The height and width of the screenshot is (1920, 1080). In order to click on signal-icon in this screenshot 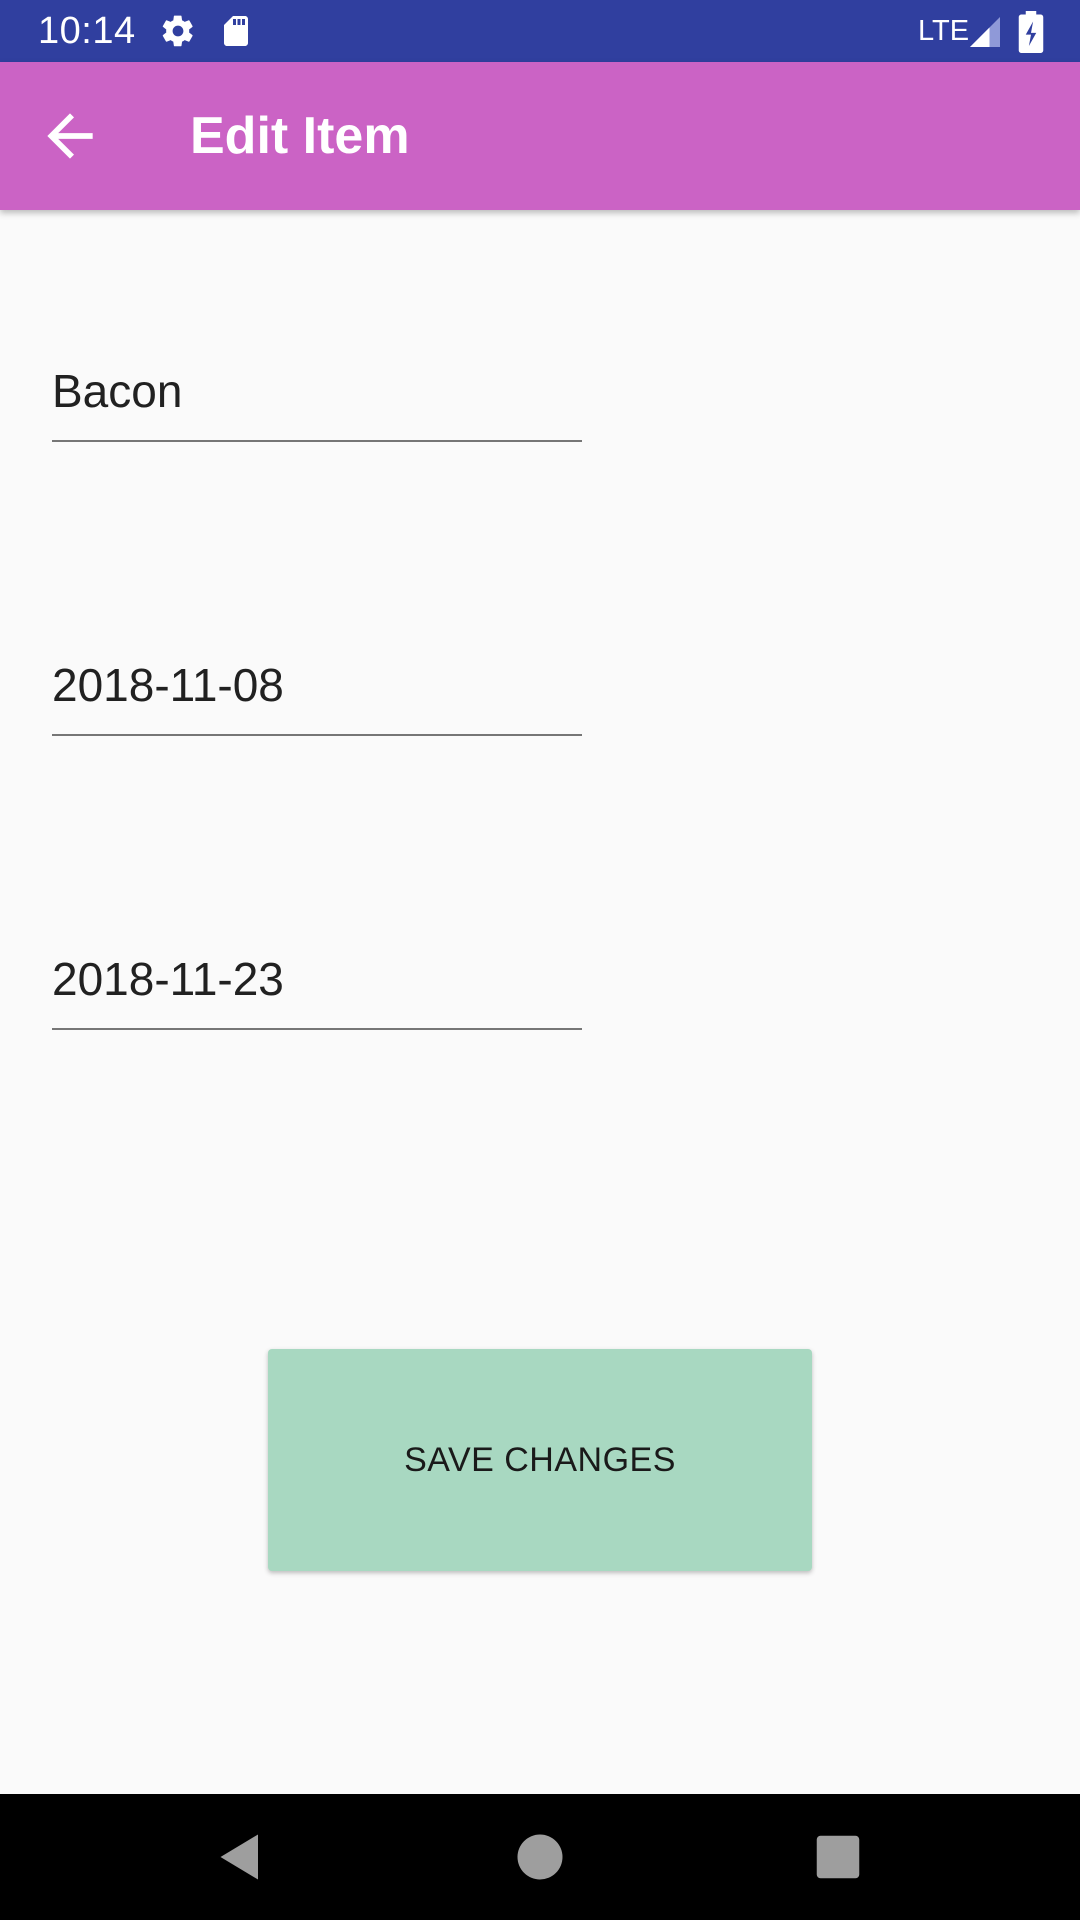, I will do `click(985, 32)`.